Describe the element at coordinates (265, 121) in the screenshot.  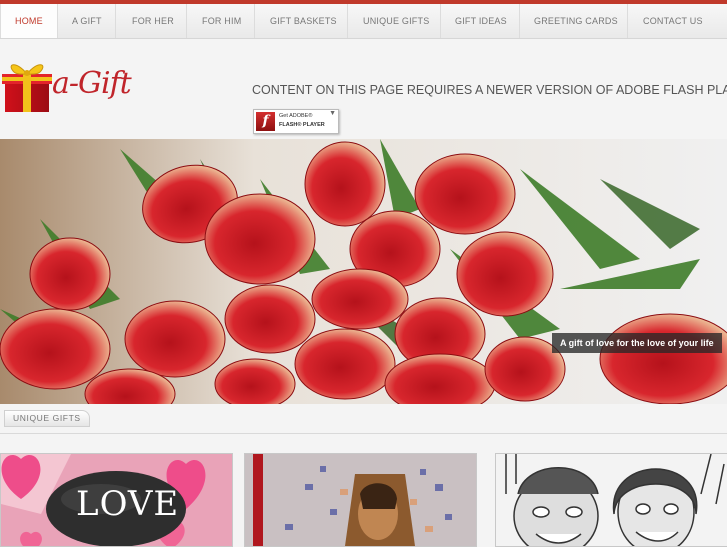
I see `flash-logo-icon: f` at that location.